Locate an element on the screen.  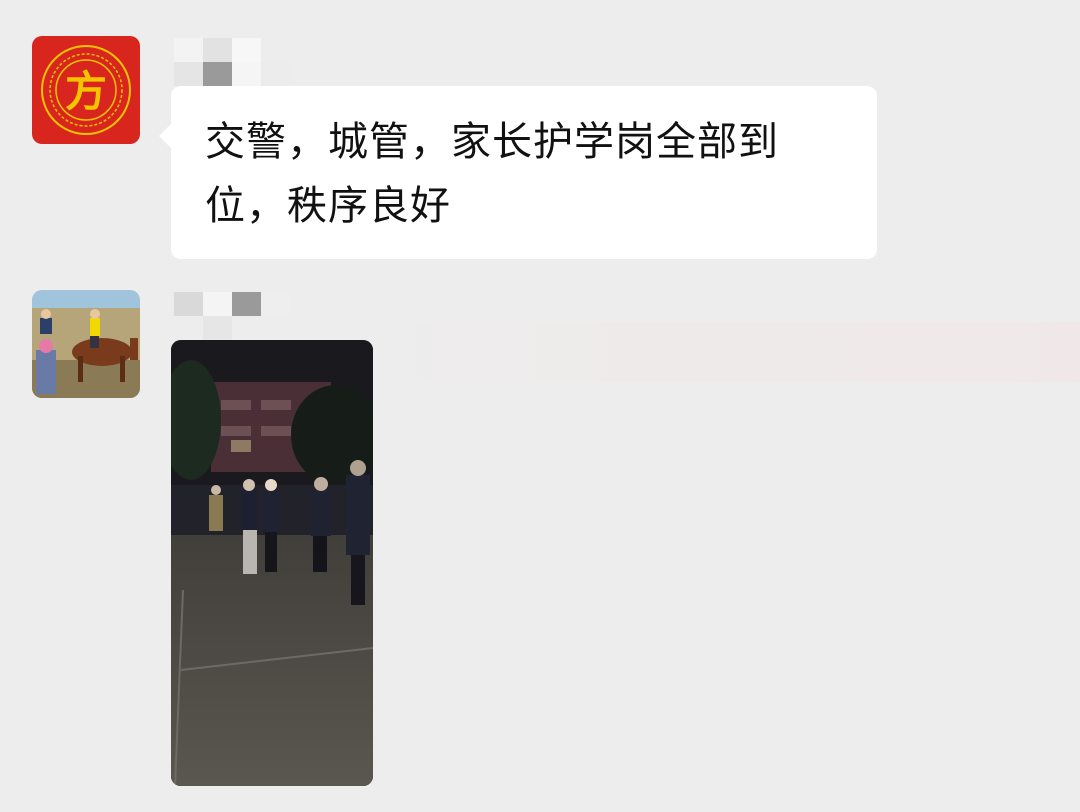
svg-text: 方 is located at coordinates (86, 91).